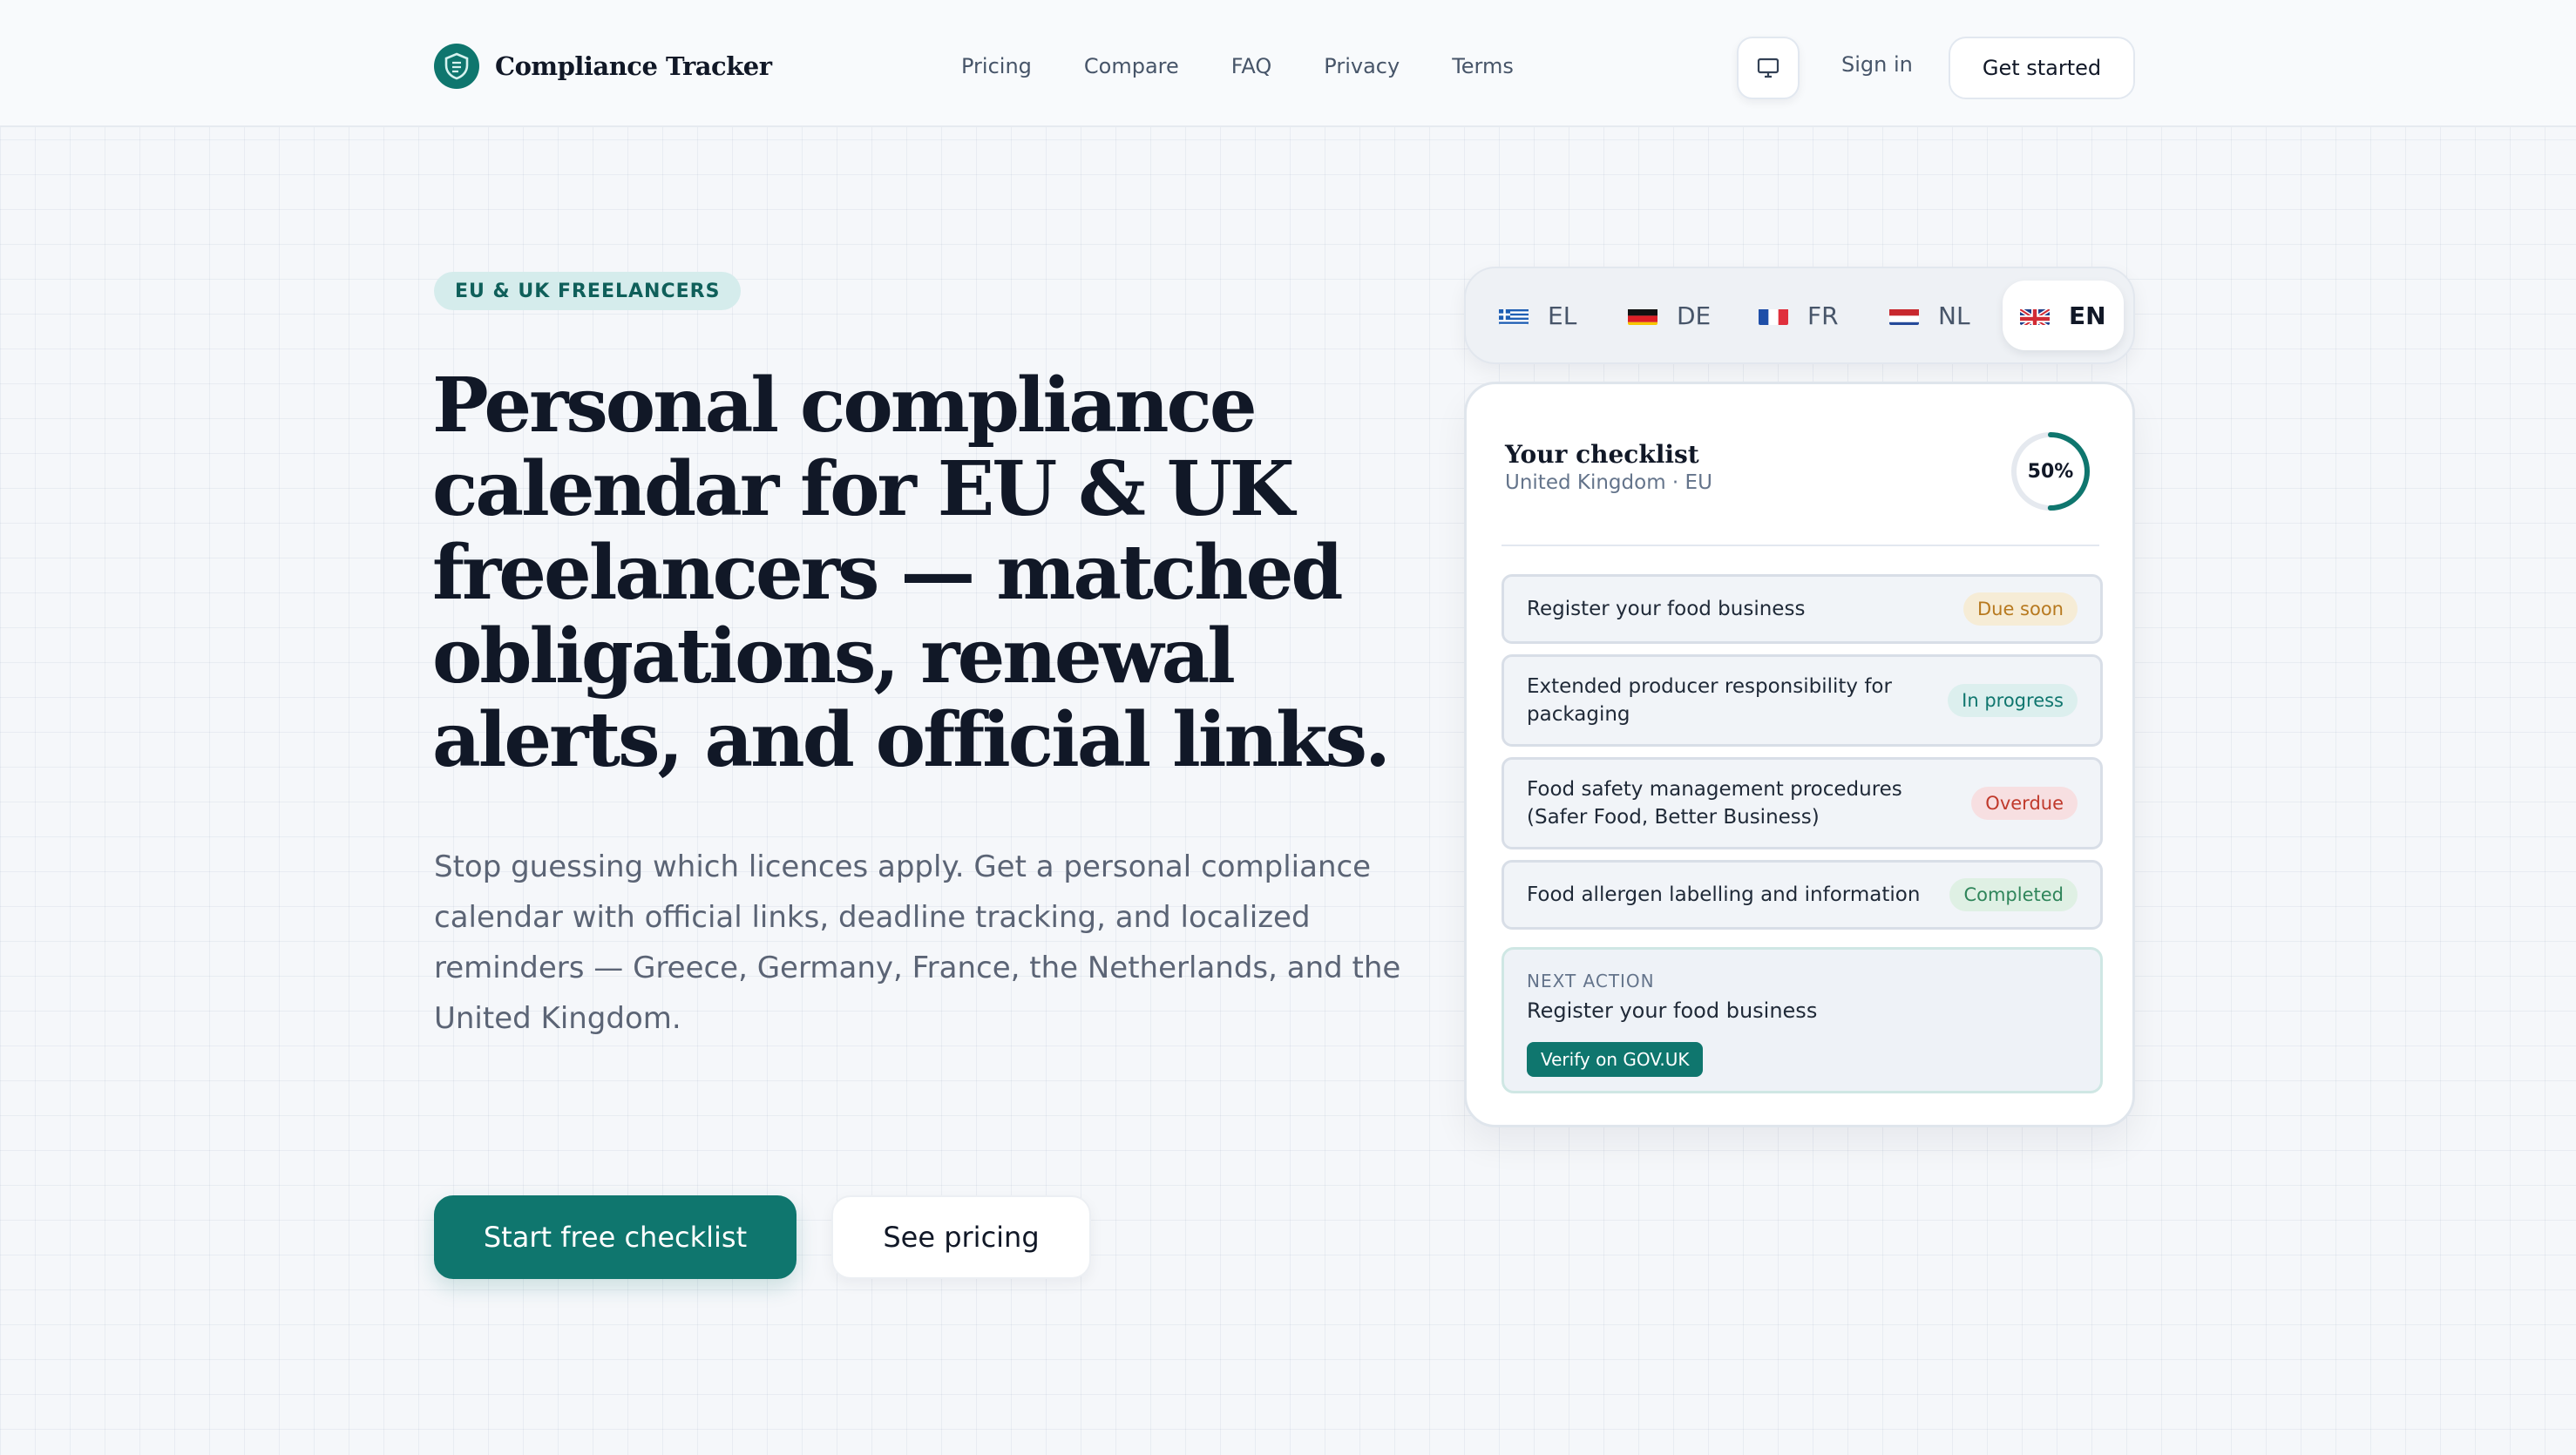  Describe the element at coordinates (615, 1237) in the screenshot. I see `start-checklist-button: Start free checklist` at that location.